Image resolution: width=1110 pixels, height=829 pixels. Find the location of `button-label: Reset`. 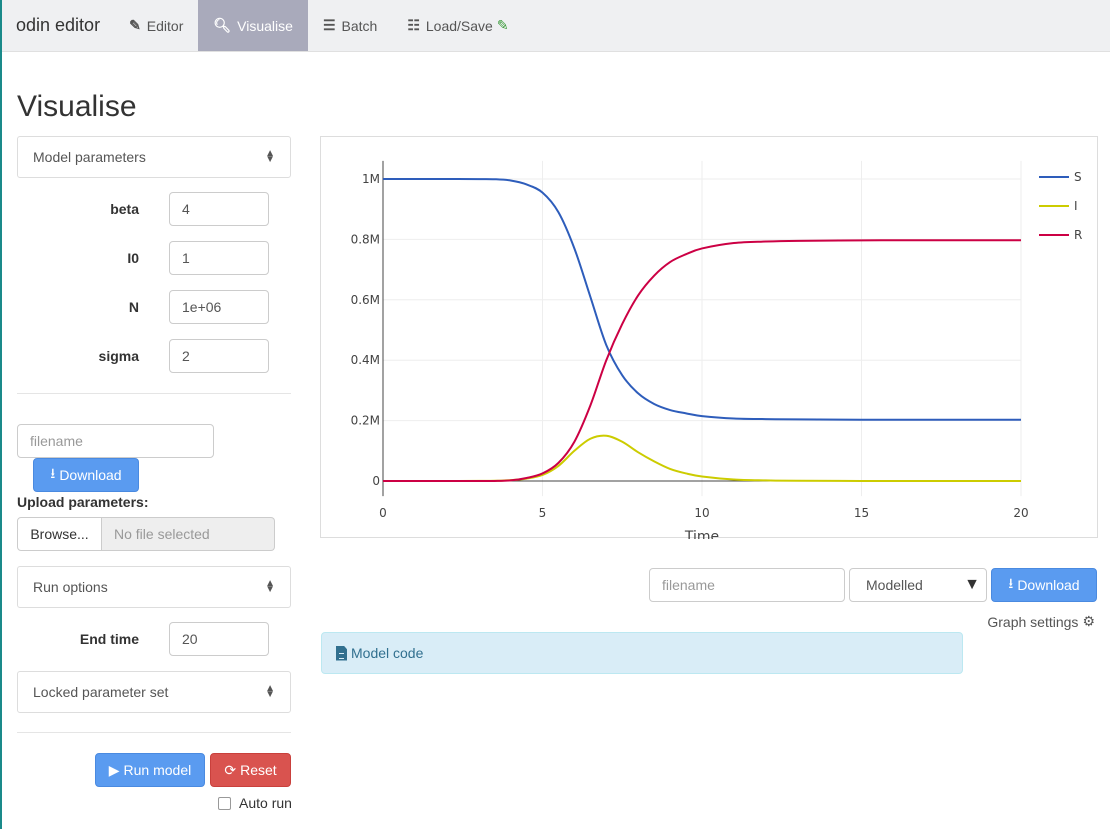

button-label: Reset is located at coordinates (258, 770).